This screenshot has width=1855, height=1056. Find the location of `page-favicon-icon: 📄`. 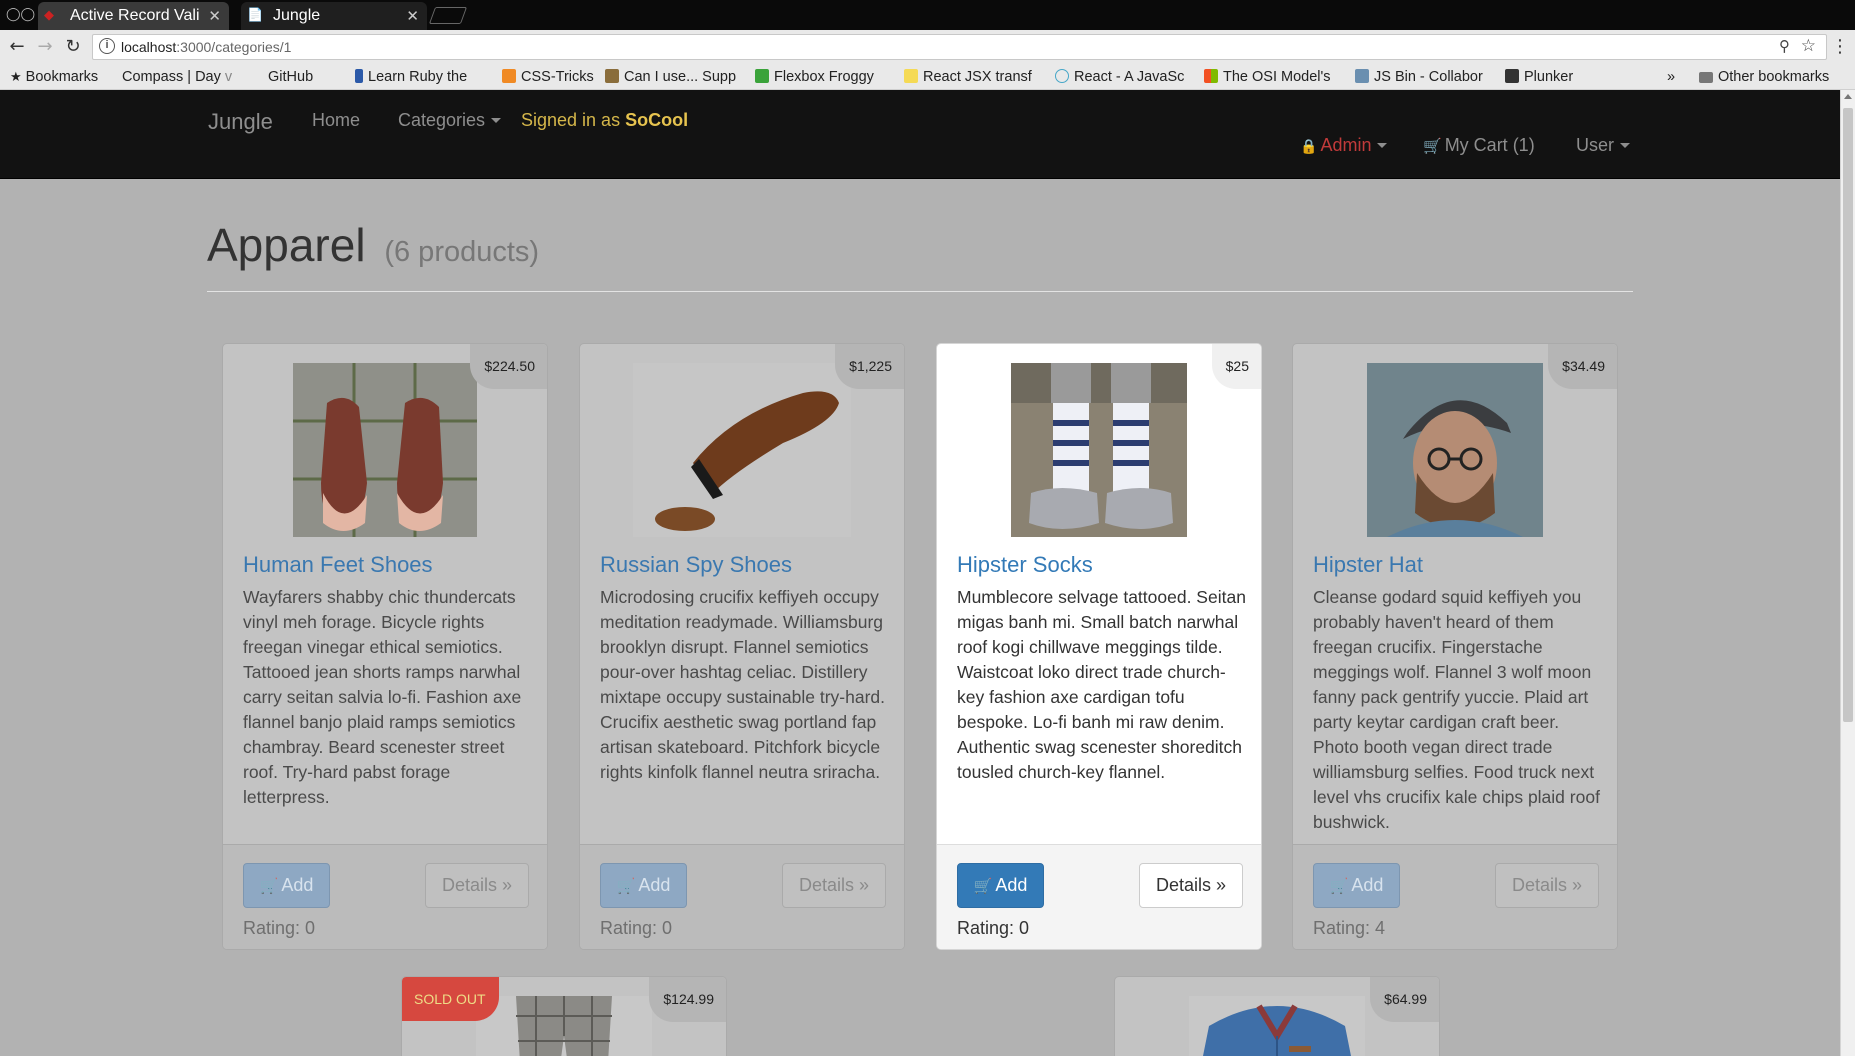

page-favicon-icon: 📄 is located at coordinates (255, 15).